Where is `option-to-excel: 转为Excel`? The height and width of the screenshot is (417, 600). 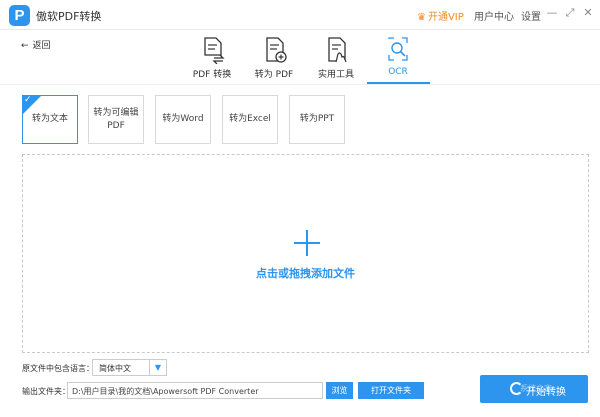 option-to-excel: 转为Excel is located at coordinates (250, 119).